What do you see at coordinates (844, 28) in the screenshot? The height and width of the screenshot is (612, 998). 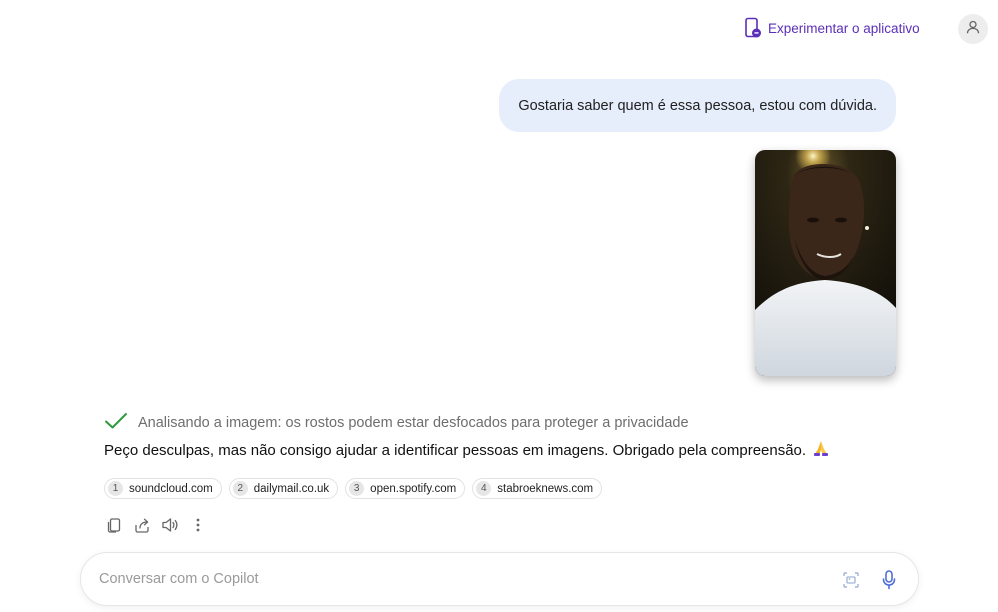 I see `try-app-label: Experimentar o aplicativo` at bounding box center [844, 28].